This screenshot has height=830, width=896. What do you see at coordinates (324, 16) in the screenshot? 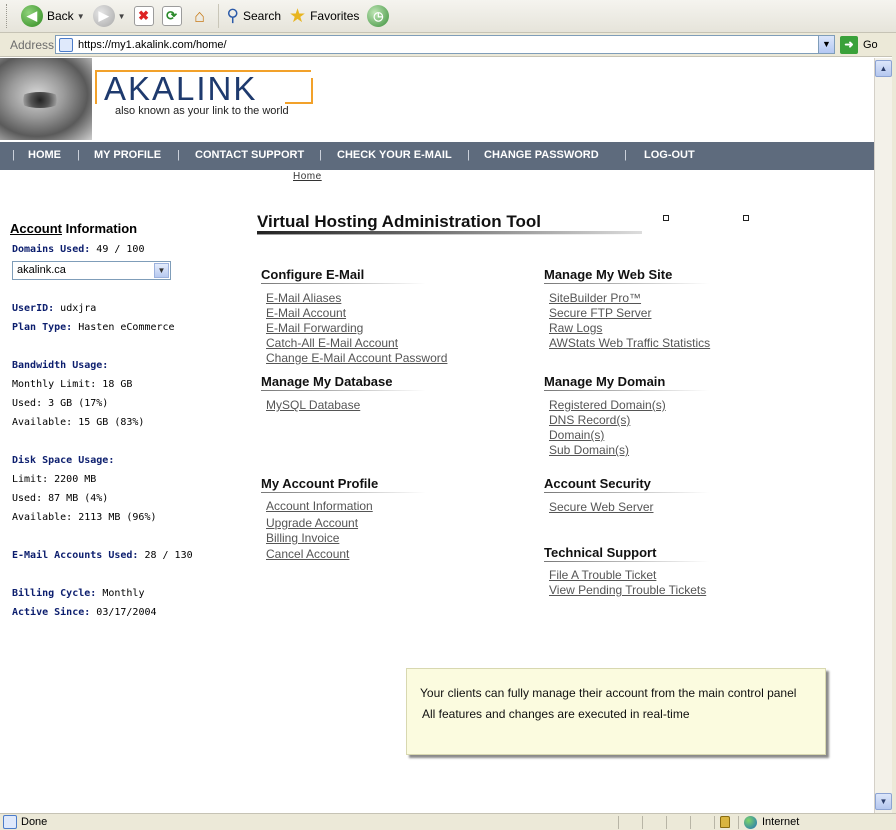
I see `favorites-button: ★ Favorites` at bounding box center [324, 16].